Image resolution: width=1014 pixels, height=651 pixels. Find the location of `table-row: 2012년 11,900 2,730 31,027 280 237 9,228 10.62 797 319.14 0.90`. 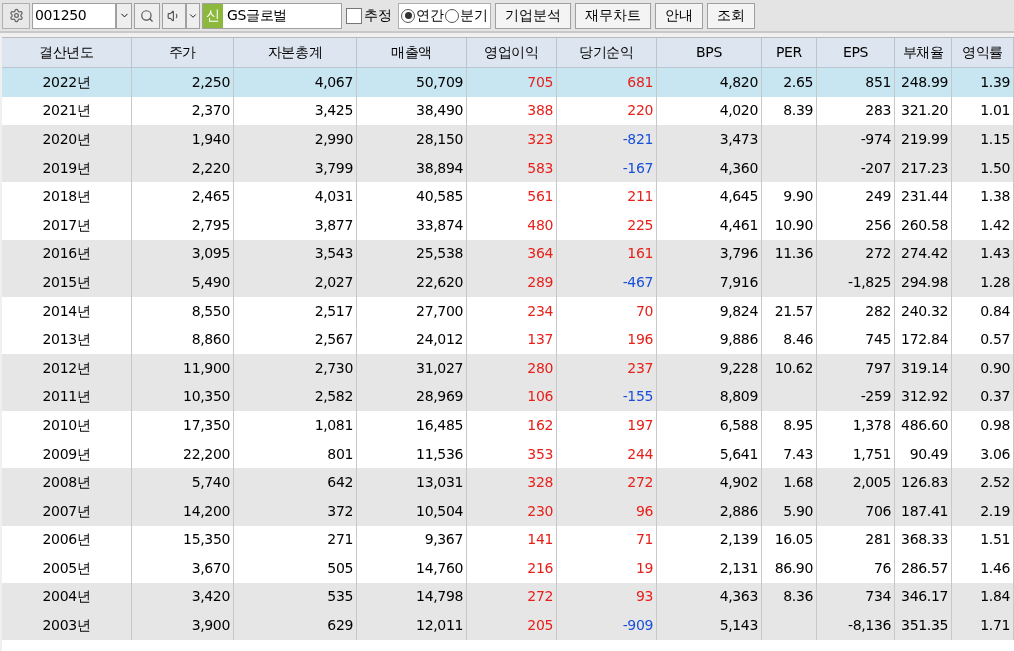

table-row: 2012년 11,900 2,730 31,027 280 237 9,228 10.62 797 319.14 0.90 is located at coordinates (508, 368).